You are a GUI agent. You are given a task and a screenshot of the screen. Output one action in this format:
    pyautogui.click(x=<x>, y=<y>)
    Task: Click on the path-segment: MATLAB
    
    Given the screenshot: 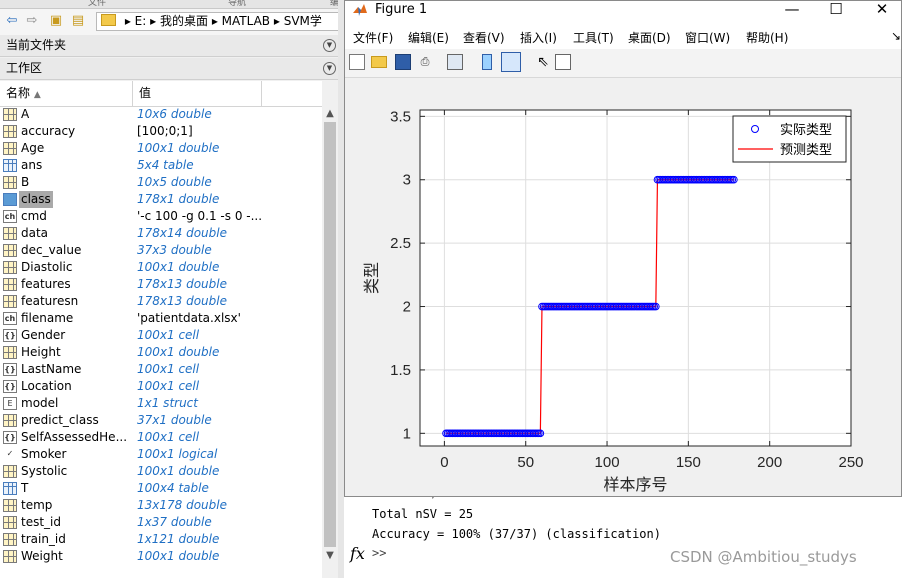 What is the action you would take?
    pyautogui.click(x=246, y=21)
    